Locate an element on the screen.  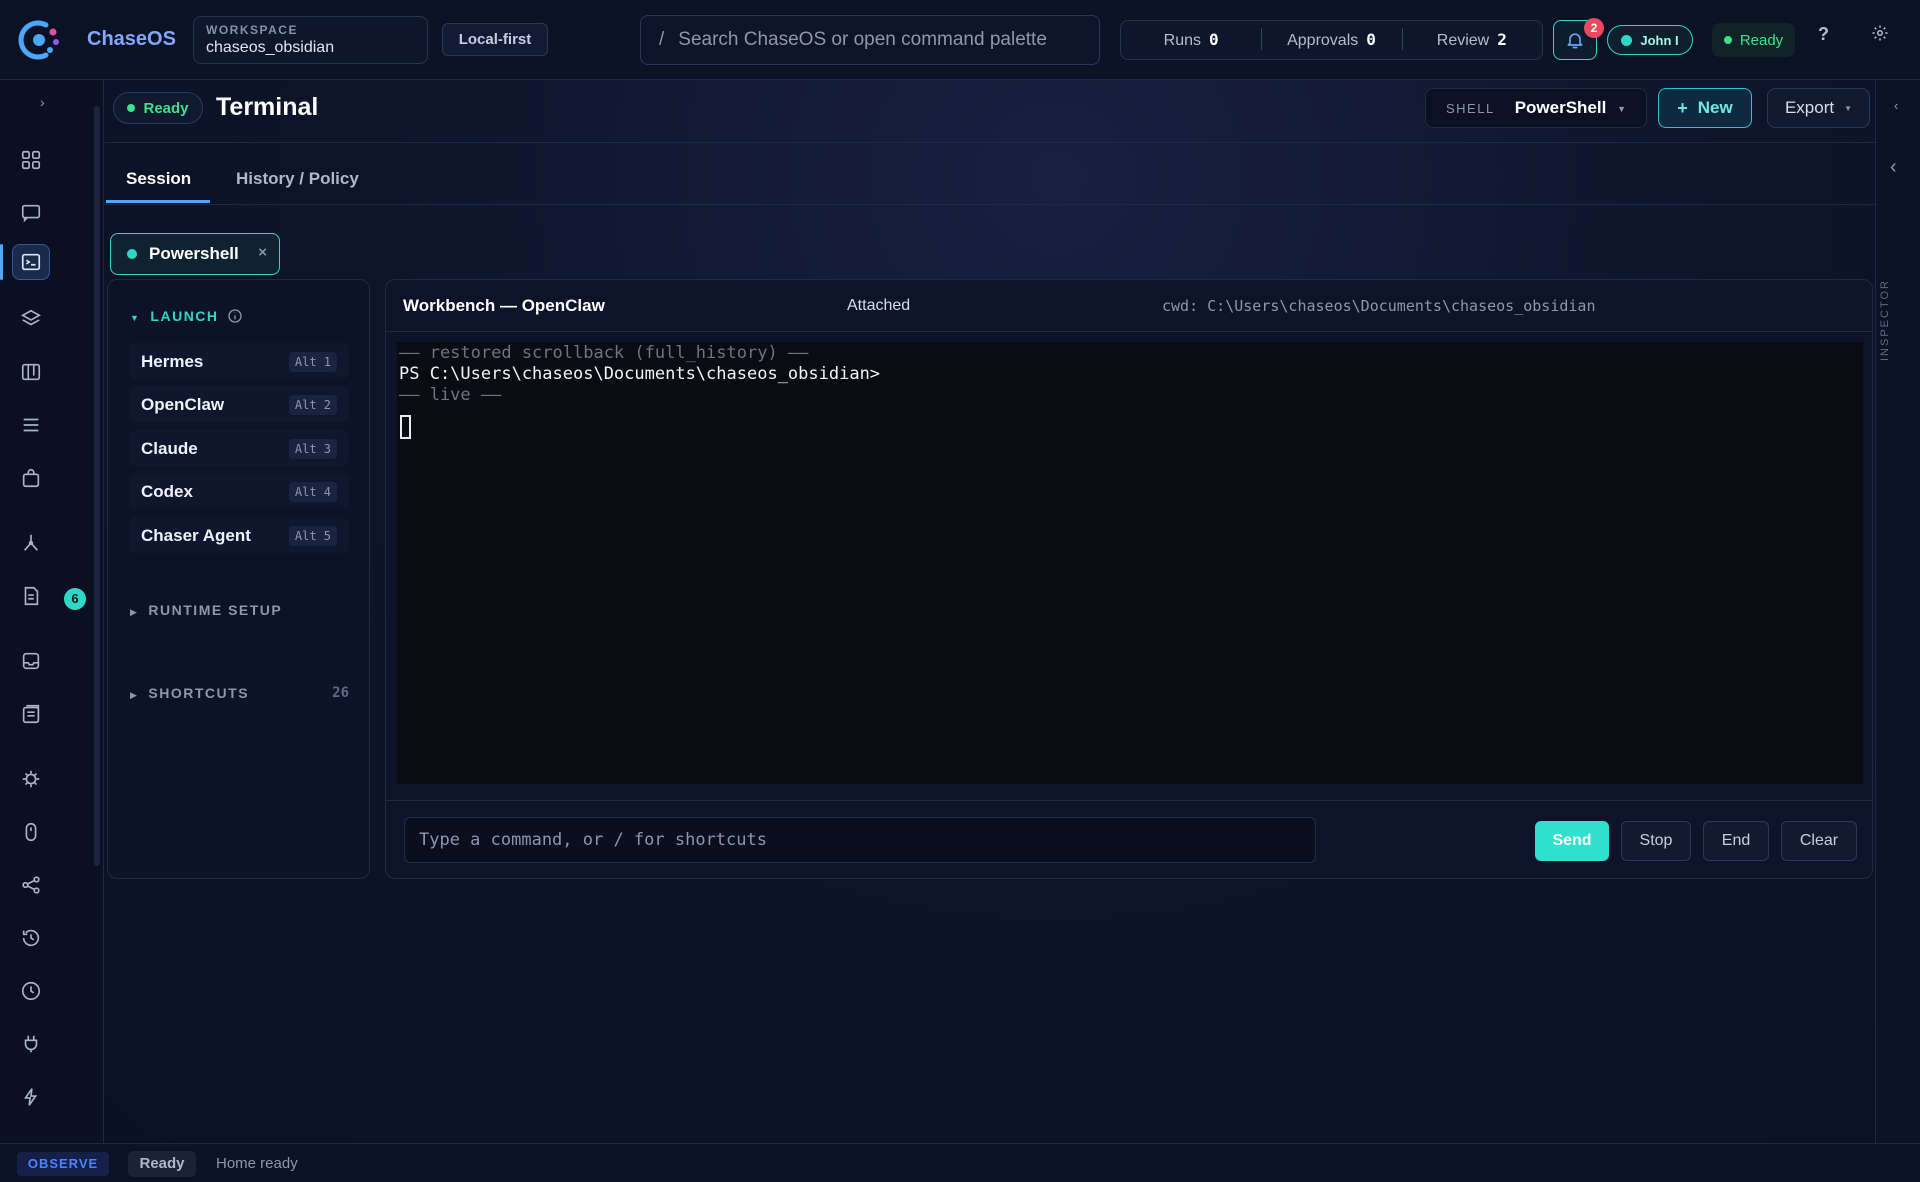
app-name: ChaseOS is located at coordinates (131, 39).